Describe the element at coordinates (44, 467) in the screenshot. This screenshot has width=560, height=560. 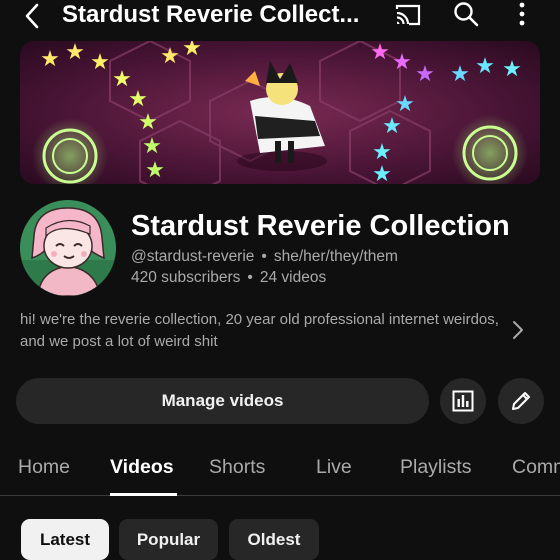
I see `tab-home: Home` at that location.